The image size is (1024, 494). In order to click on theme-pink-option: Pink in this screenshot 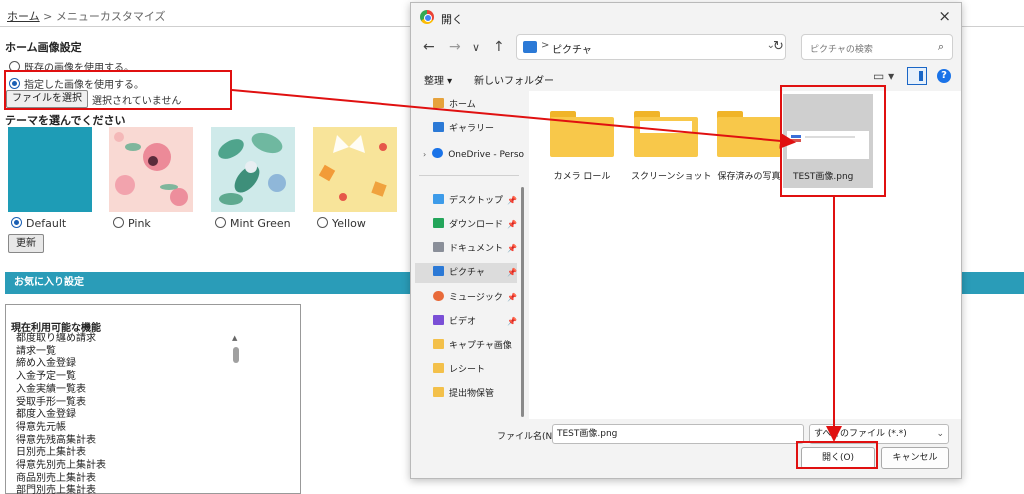, I will do `click(132, 223)`.